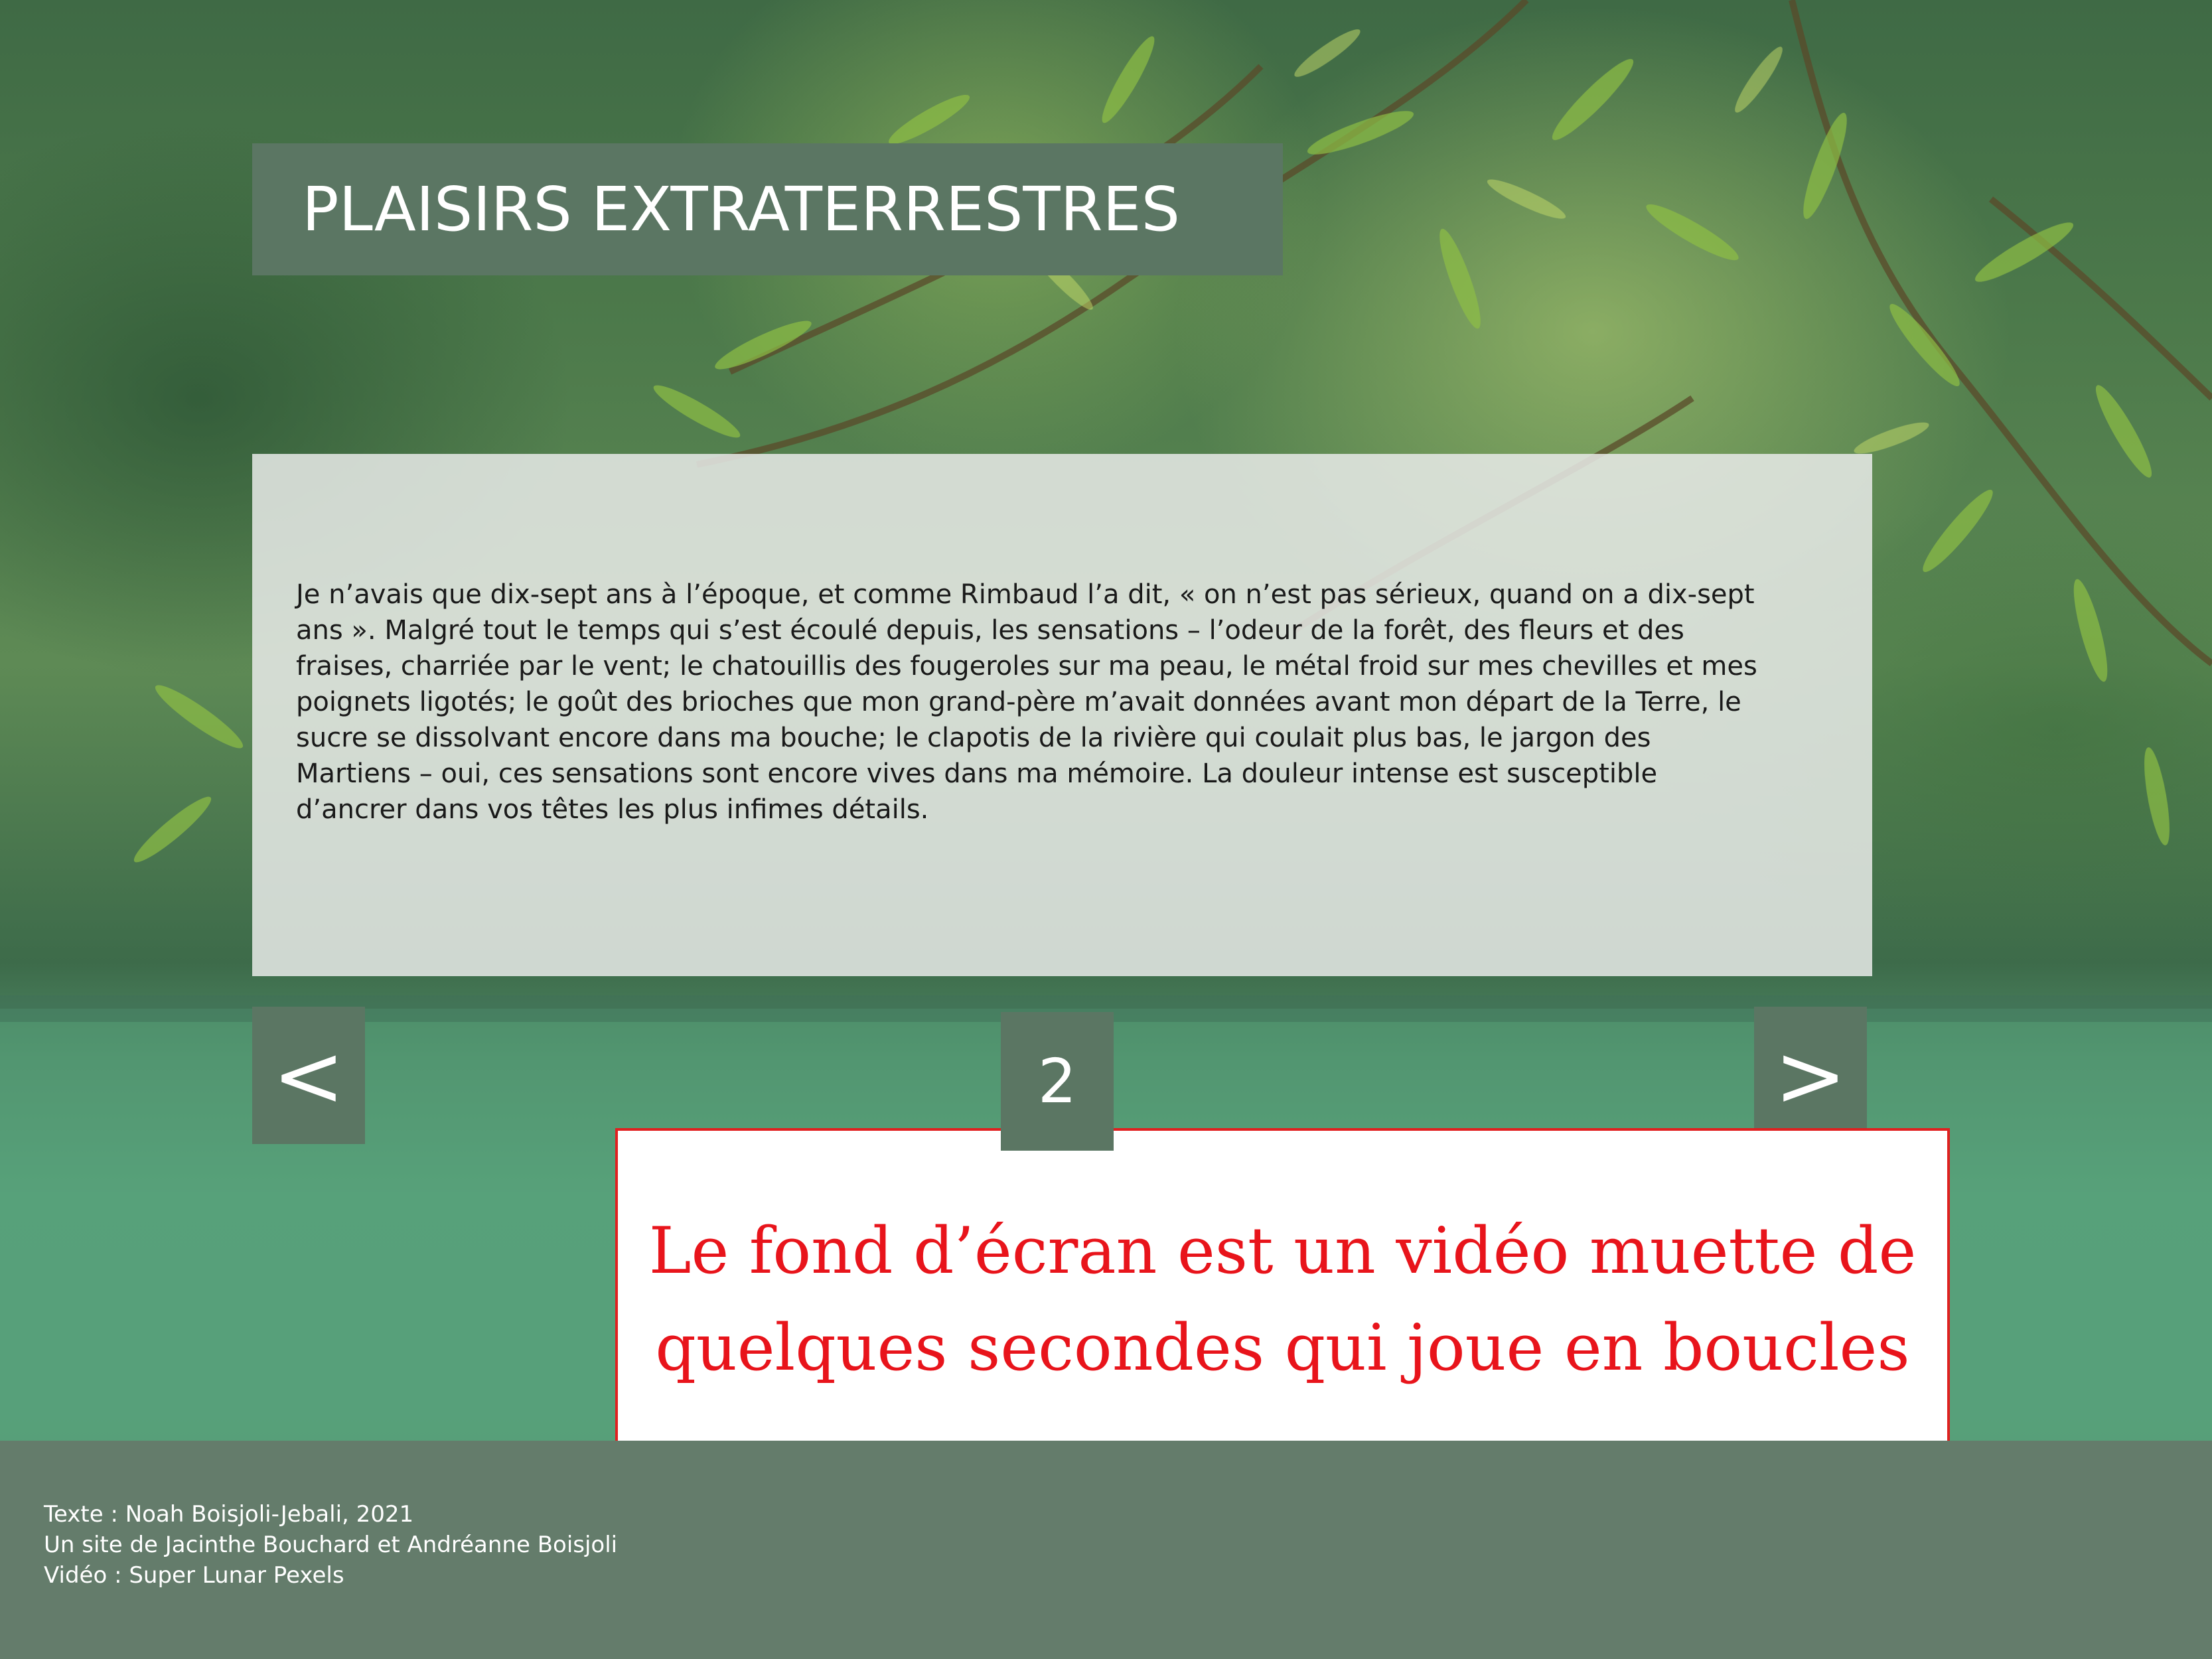 The height and width of the screenshot is (1659, 2212). I want to click on previous-page-button: <, so click(308, 1075).